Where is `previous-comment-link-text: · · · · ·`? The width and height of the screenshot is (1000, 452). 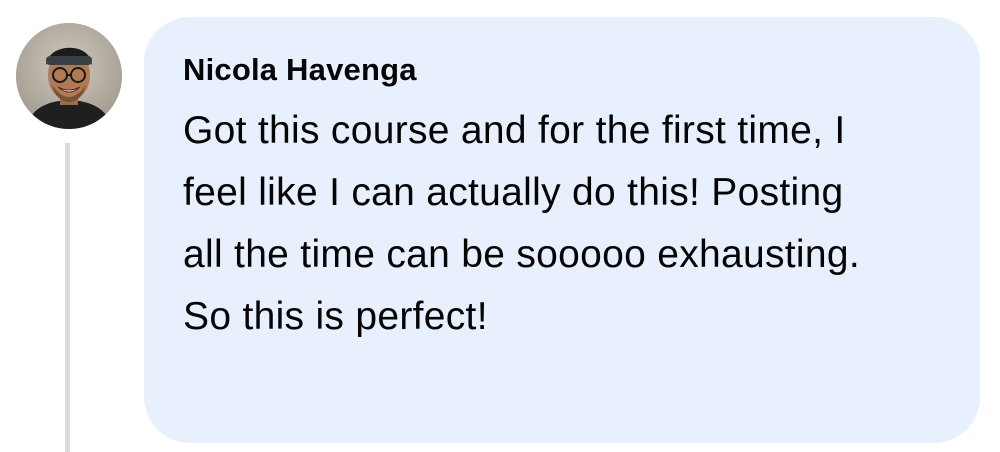 previous-comment-link-text: · · · · · is located at coordinates (685, 3).